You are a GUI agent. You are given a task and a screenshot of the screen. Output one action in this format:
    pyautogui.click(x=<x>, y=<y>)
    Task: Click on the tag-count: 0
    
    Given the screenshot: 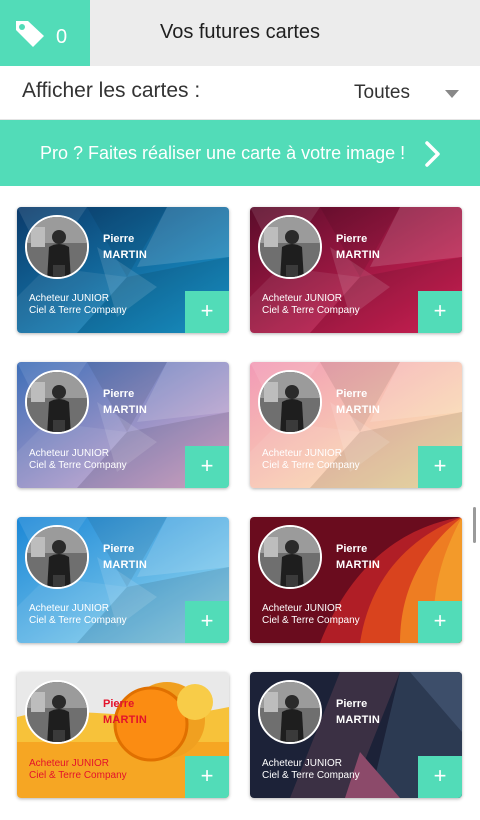 What is the action you would take?
    pyautogui.click(x=62, y=37)
    